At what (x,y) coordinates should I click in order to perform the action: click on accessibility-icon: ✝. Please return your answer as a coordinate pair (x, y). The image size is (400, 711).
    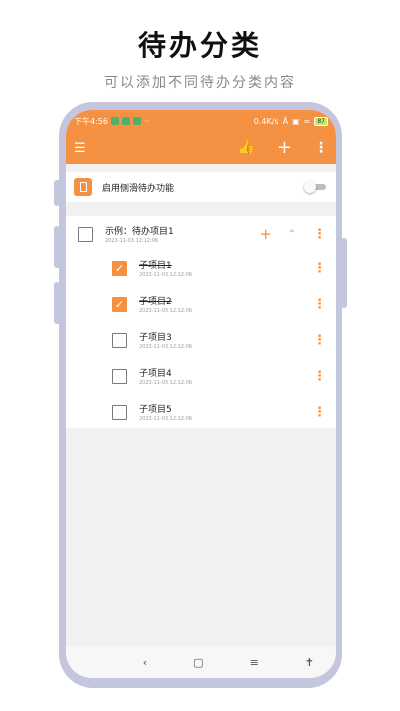
    Looking at the image, I should click on (309, 662).